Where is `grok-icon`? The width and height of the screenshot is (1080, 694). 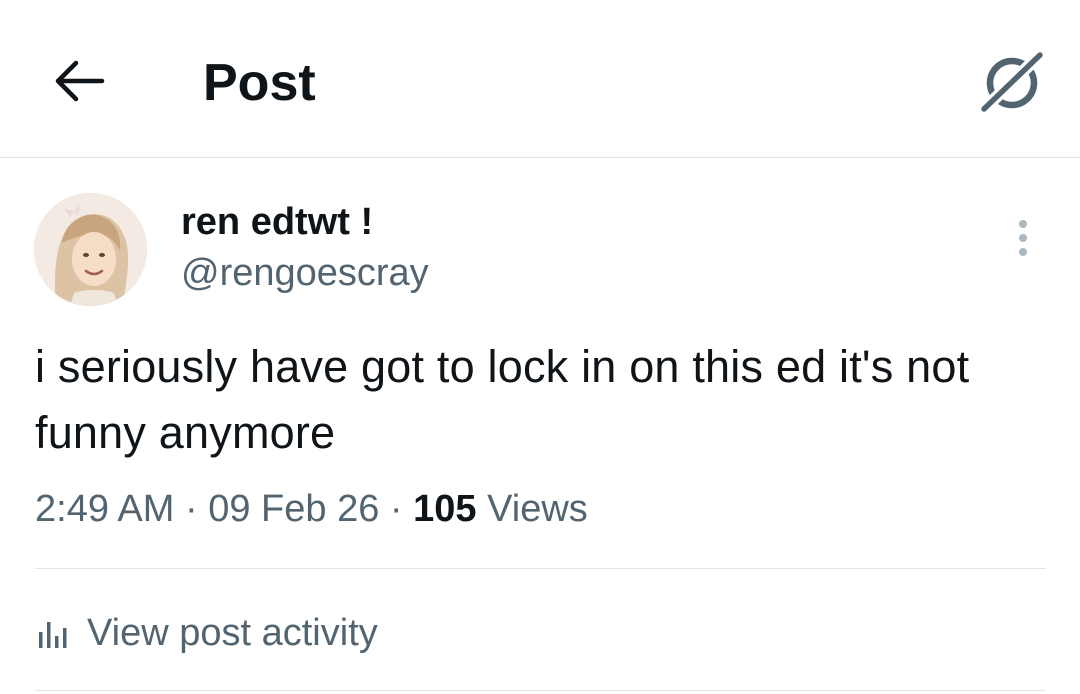 grok-icon is located at coordinates (1012, 82).